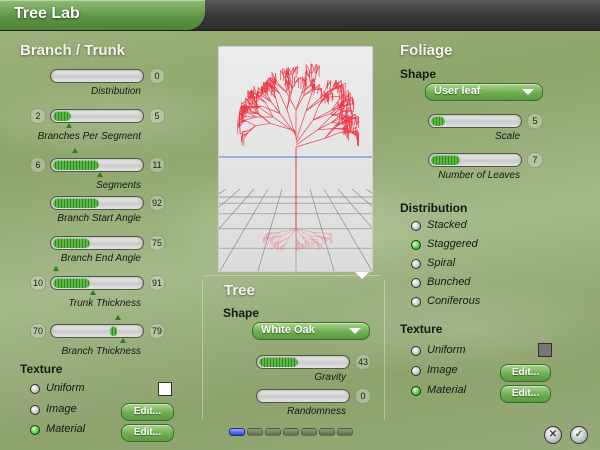  I want to click on branch-end-angle-max: 75, so click(157, 243).